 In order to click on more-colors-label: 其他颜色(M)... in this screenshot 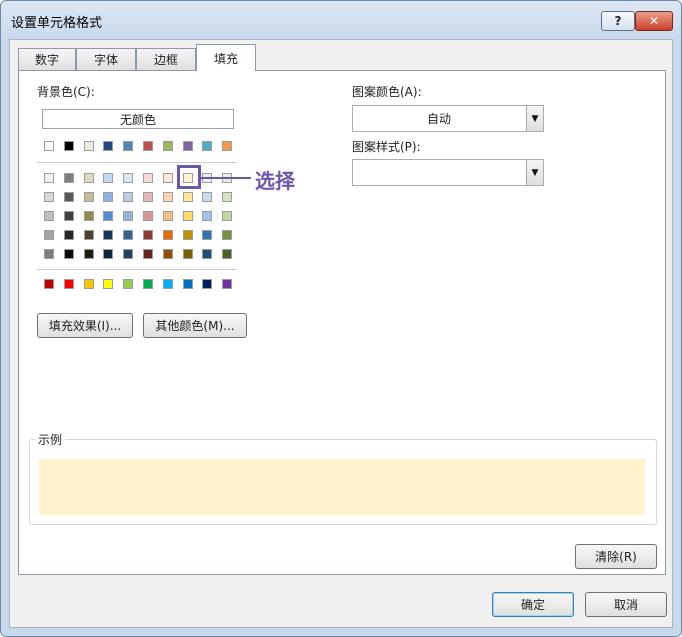, I will do `click(195, 326)`.